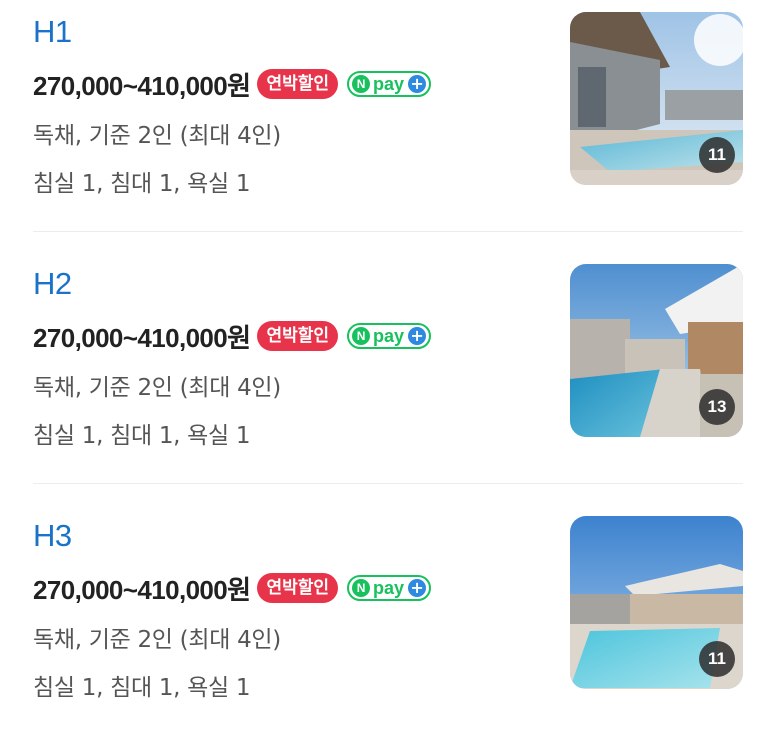 This screenshot has height=756, width=773. What do you see at coordinates (52, 284) in the screenshot?
I see `listing-title: H2` at bounding box center [52, 284].